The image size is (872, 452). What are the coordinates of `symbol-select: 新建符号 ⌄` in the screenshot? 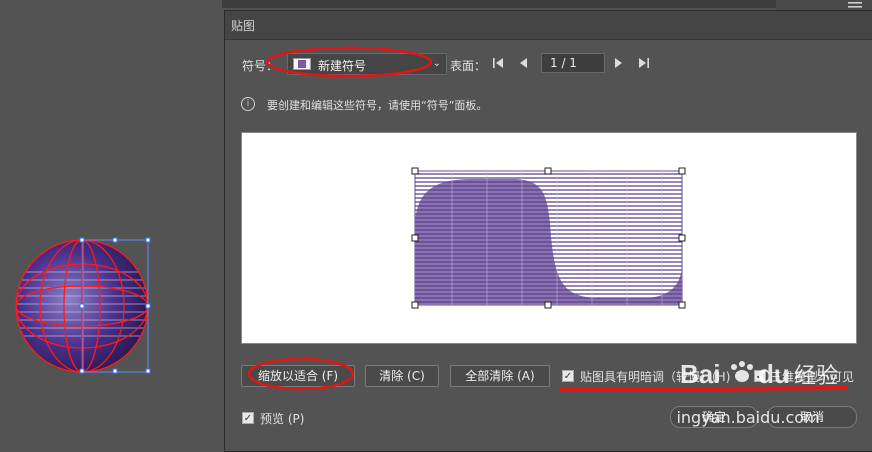 It's located at (367, 64).